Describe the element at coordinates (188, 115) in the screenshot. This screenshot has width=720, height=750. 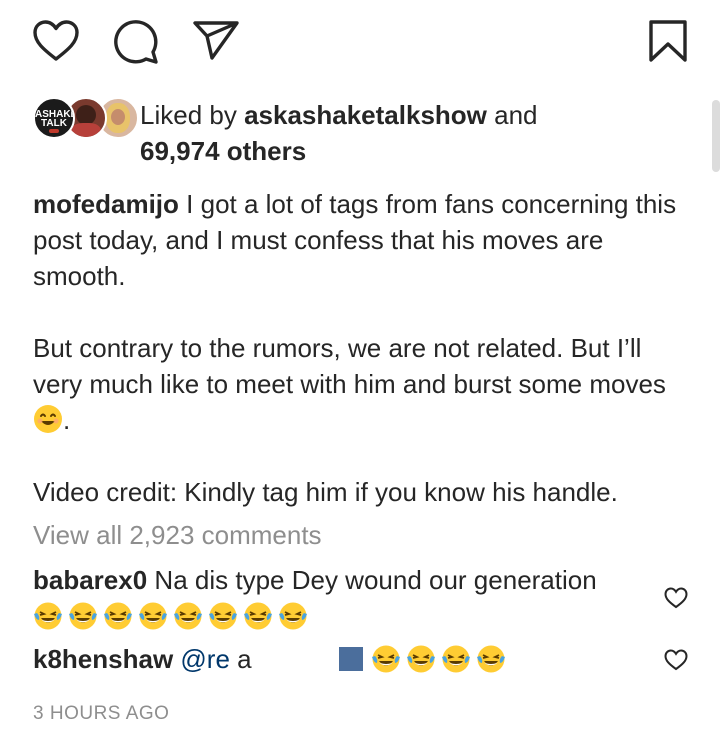
I see `liked-by-prefix: Liked by` at that location.